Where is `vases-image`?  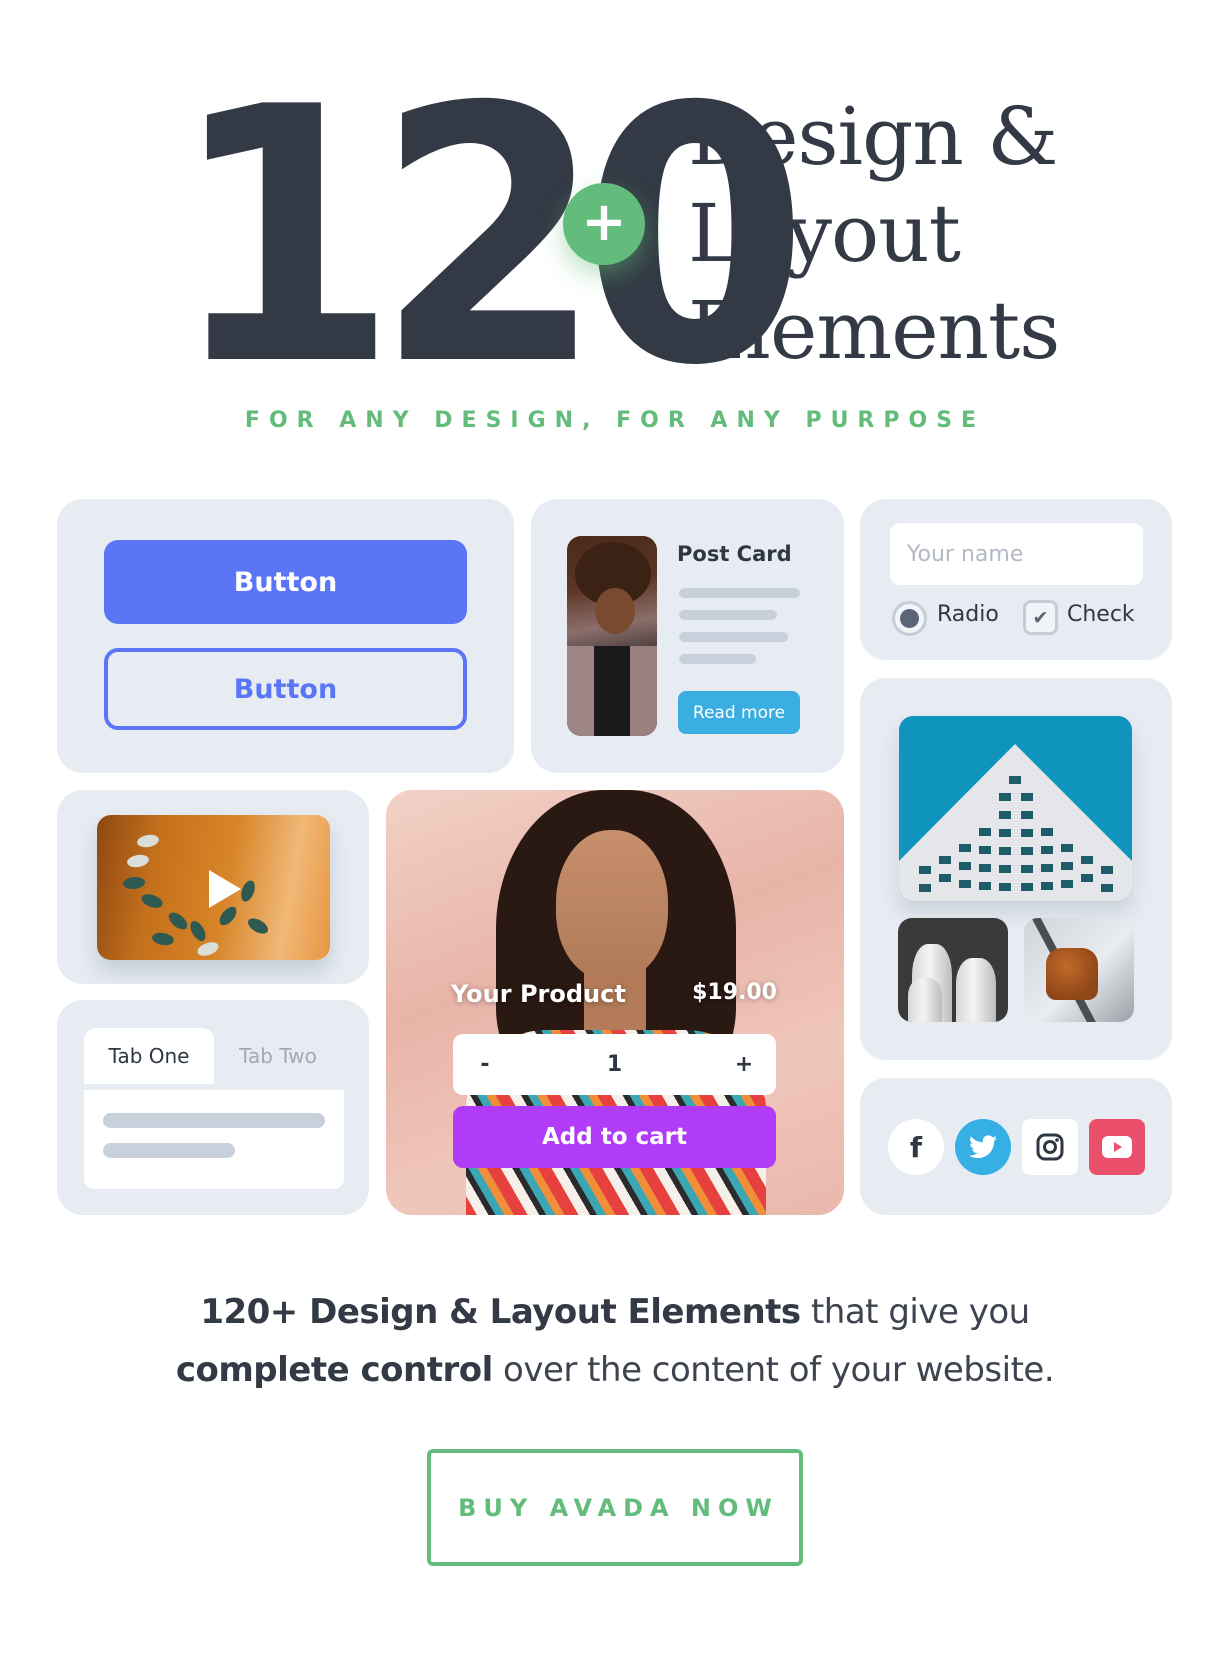 vases-image is located at coordinates (953, 970).